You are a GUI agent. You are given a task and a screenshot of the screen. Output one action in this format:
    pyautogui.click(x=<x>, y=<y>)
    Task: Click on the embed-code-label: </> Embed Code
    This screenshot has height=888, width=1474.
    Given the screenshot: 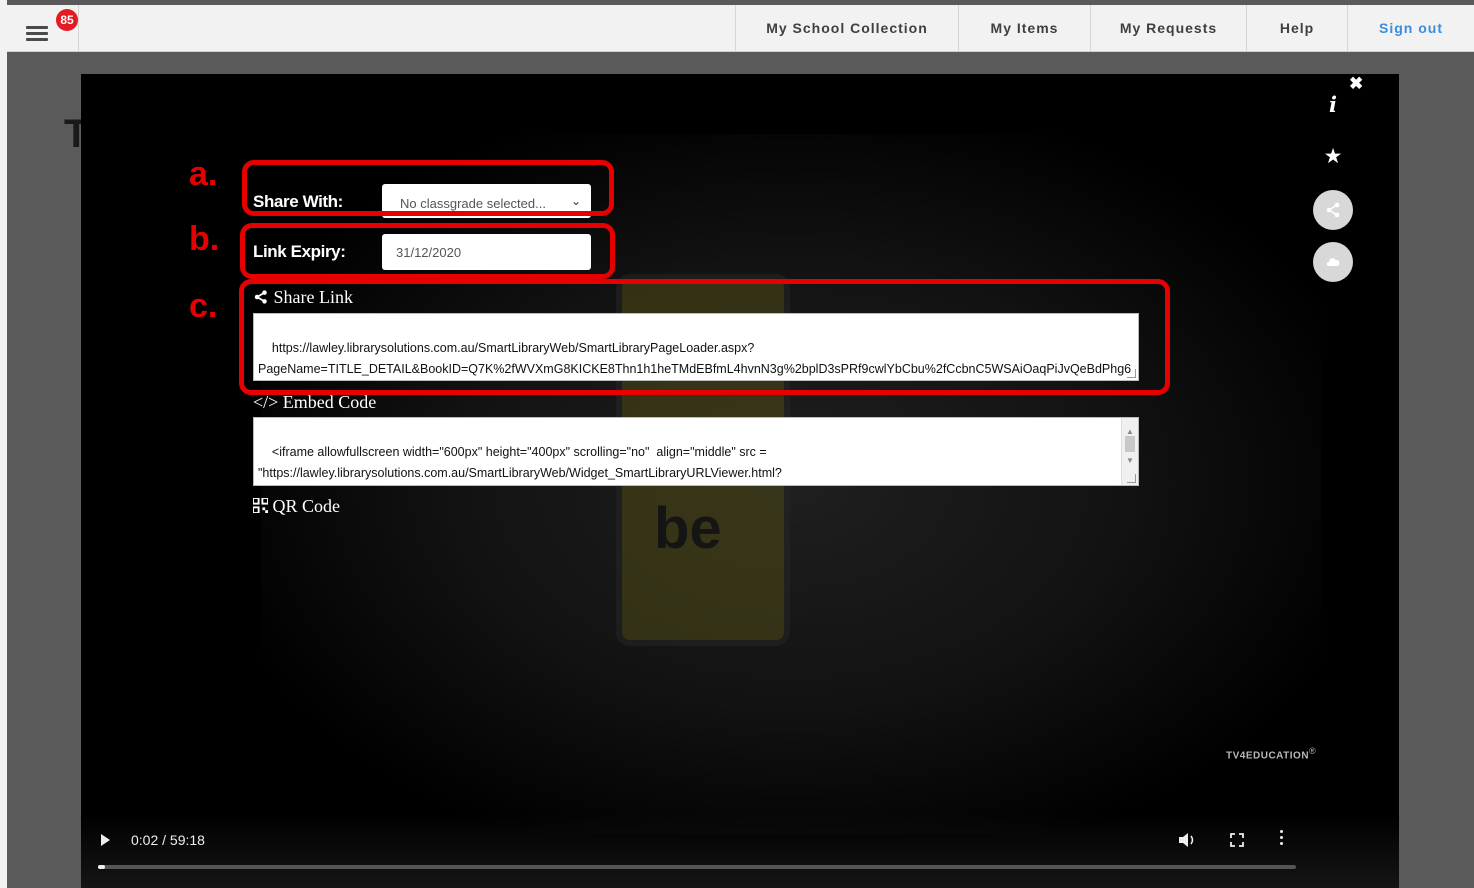 What is the action you would take?
    pyautogui.click(x=315, y=402)
    